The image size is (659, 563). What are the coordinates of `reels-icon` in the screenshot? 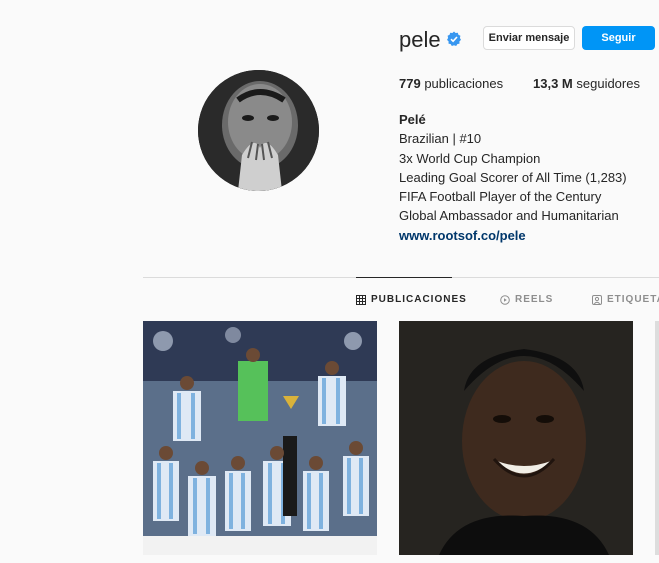 It's located at (505, 299).